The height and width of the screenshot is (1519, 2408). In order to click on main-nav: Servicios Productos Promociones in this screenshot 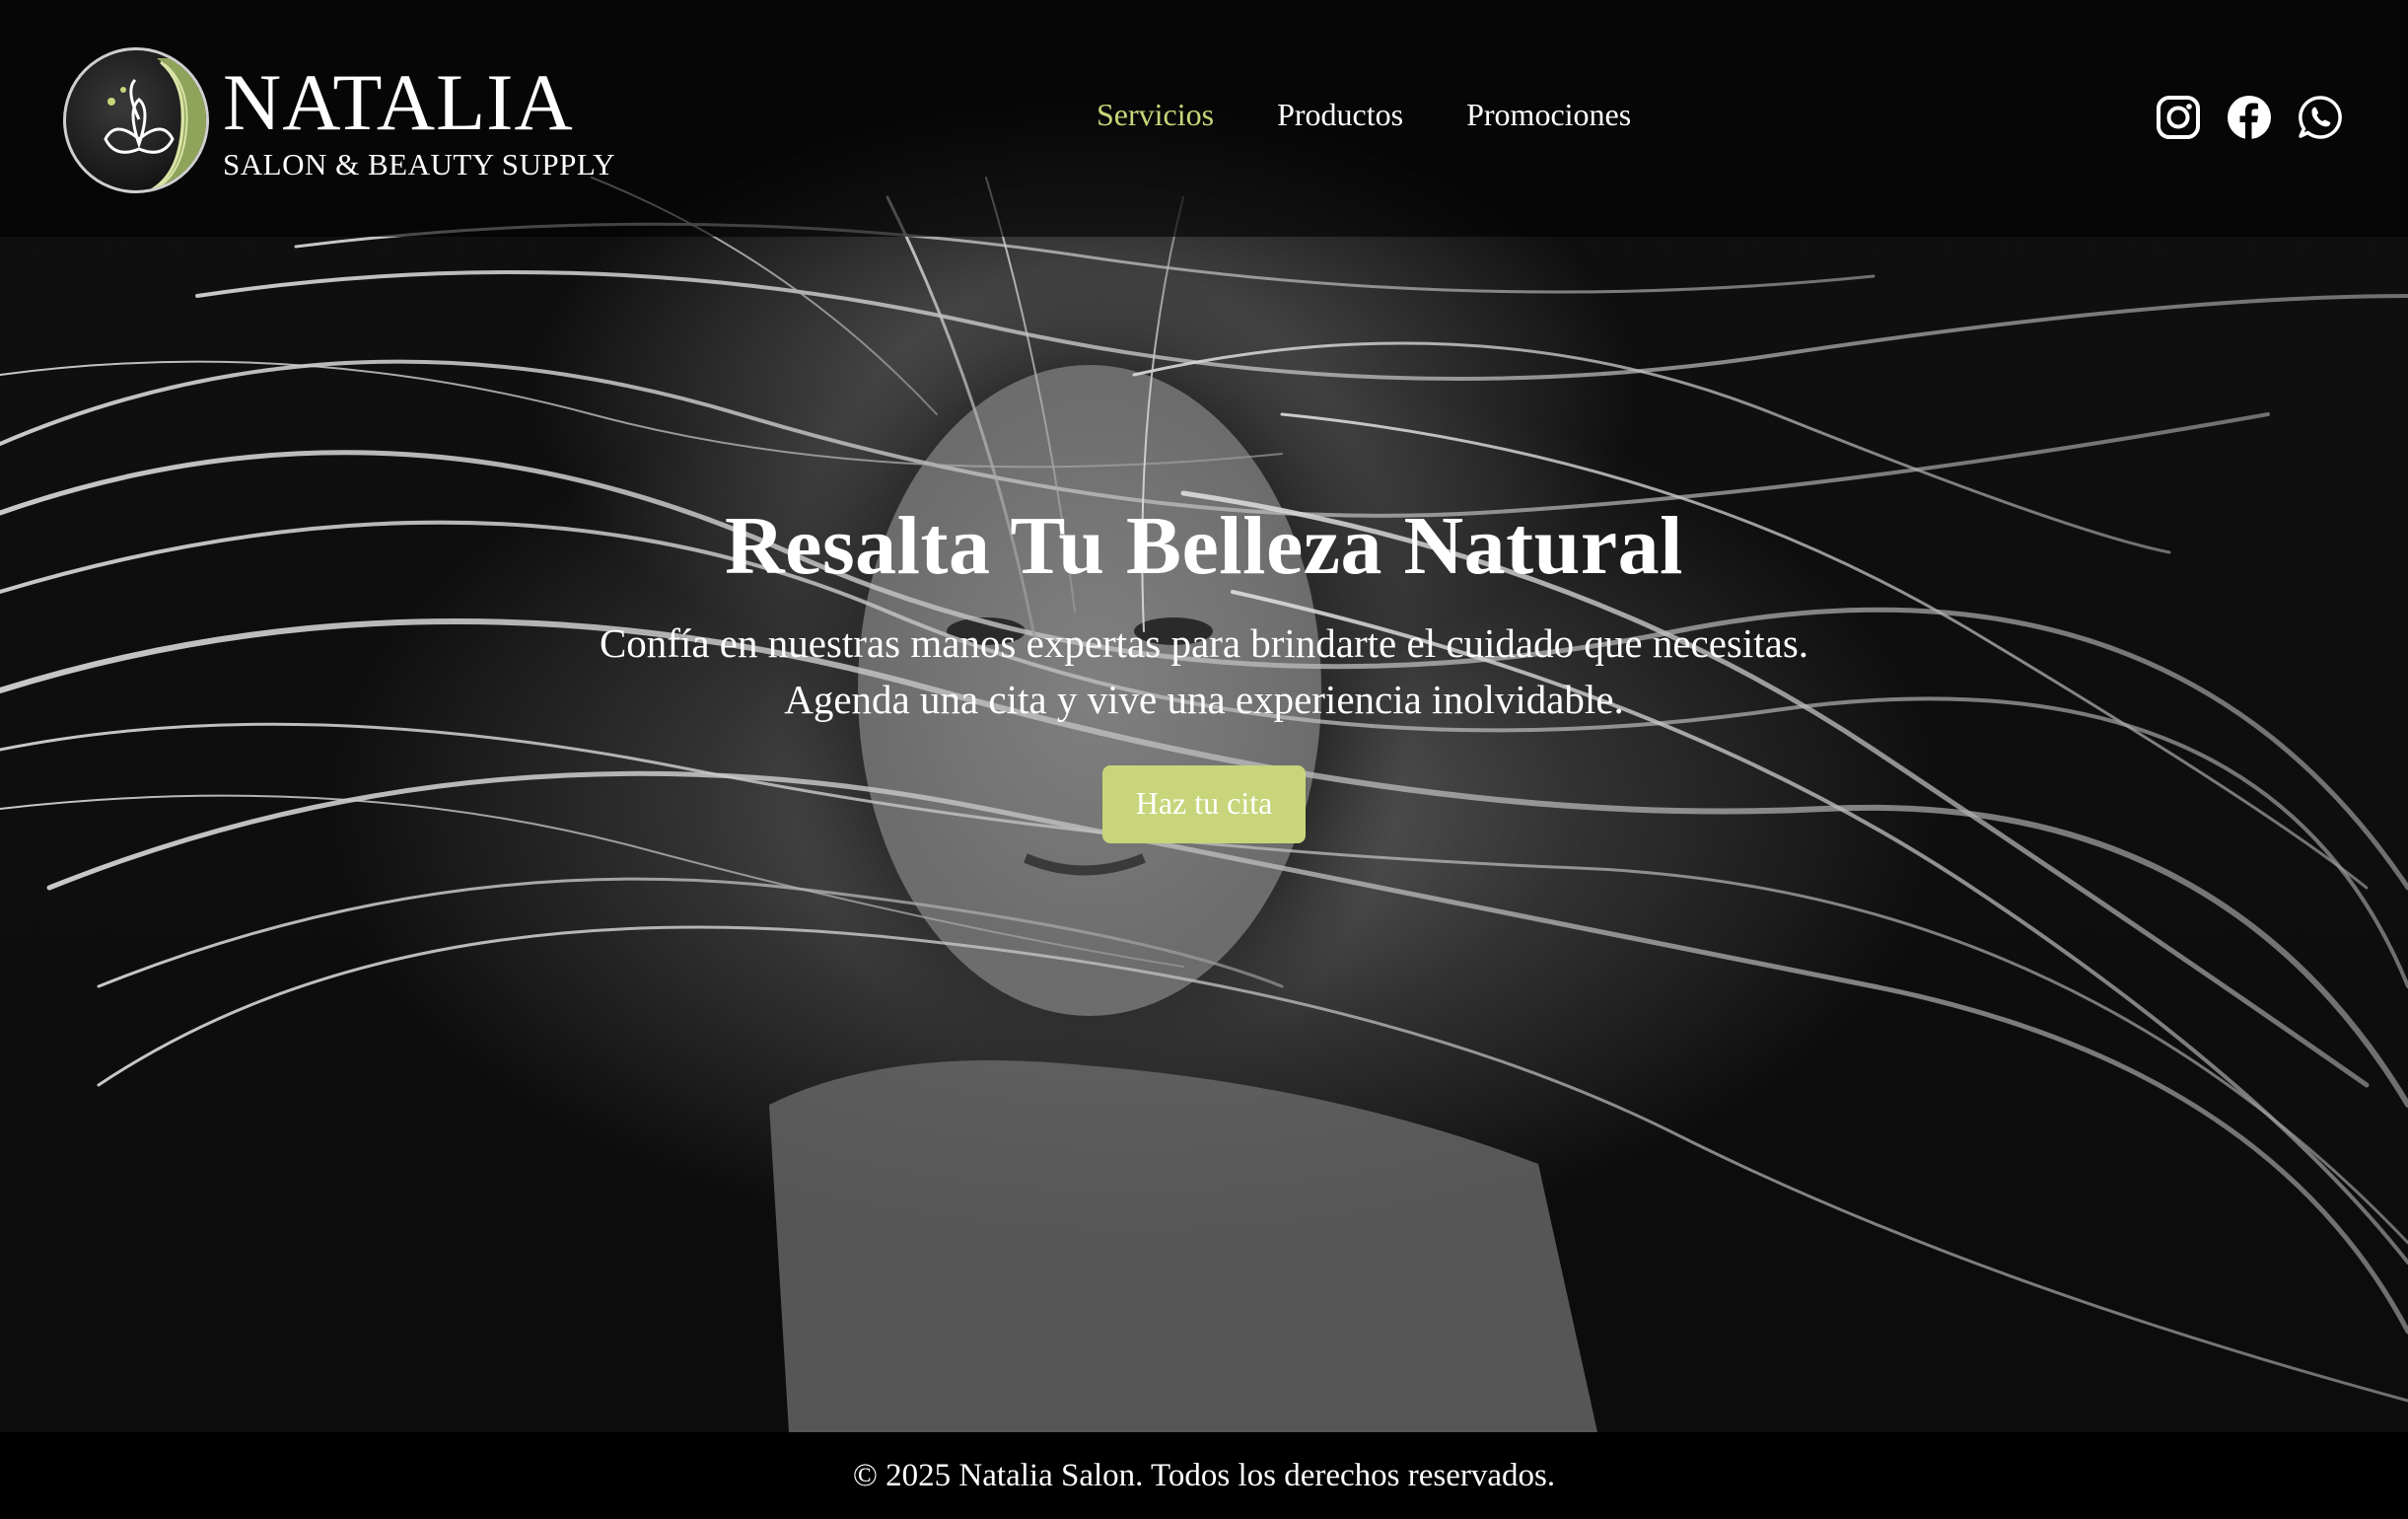, I will do `click(1364, 115)`.